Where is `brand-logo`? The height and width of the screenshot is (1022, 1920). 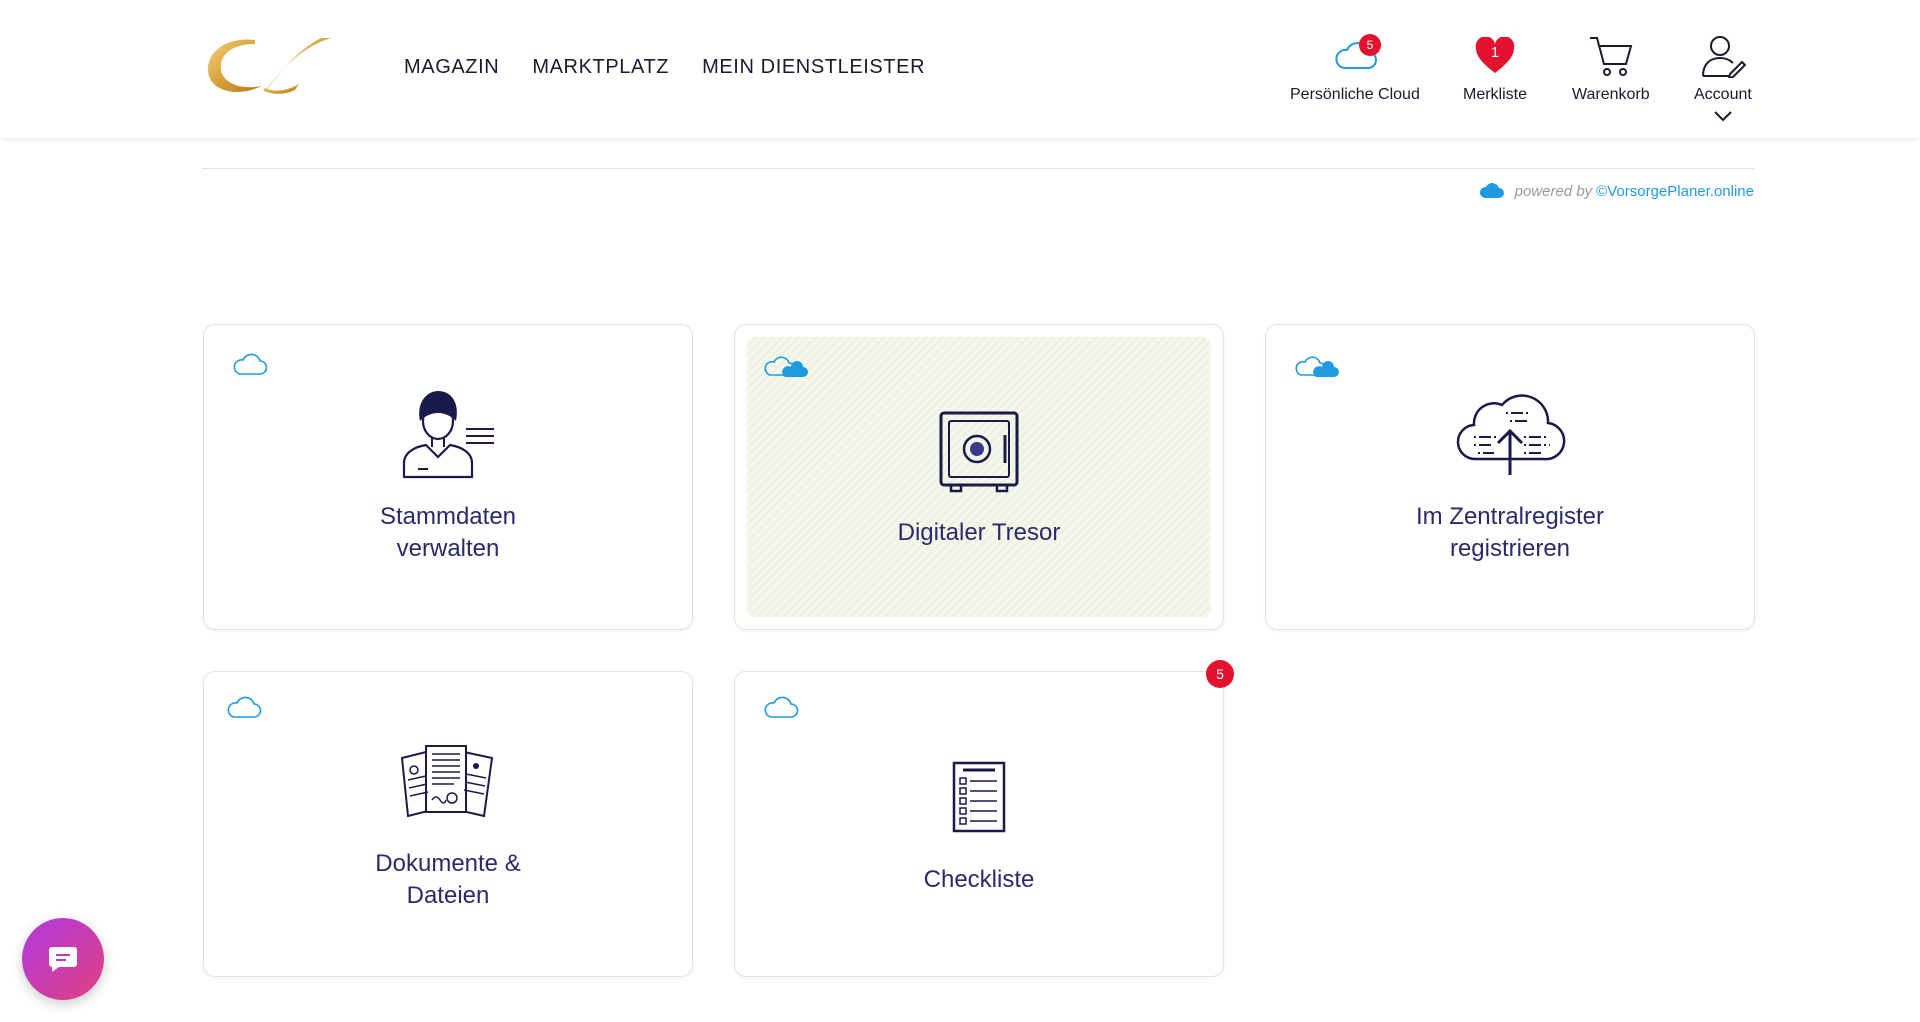
brand-logo is located at coordinates (268, 66).